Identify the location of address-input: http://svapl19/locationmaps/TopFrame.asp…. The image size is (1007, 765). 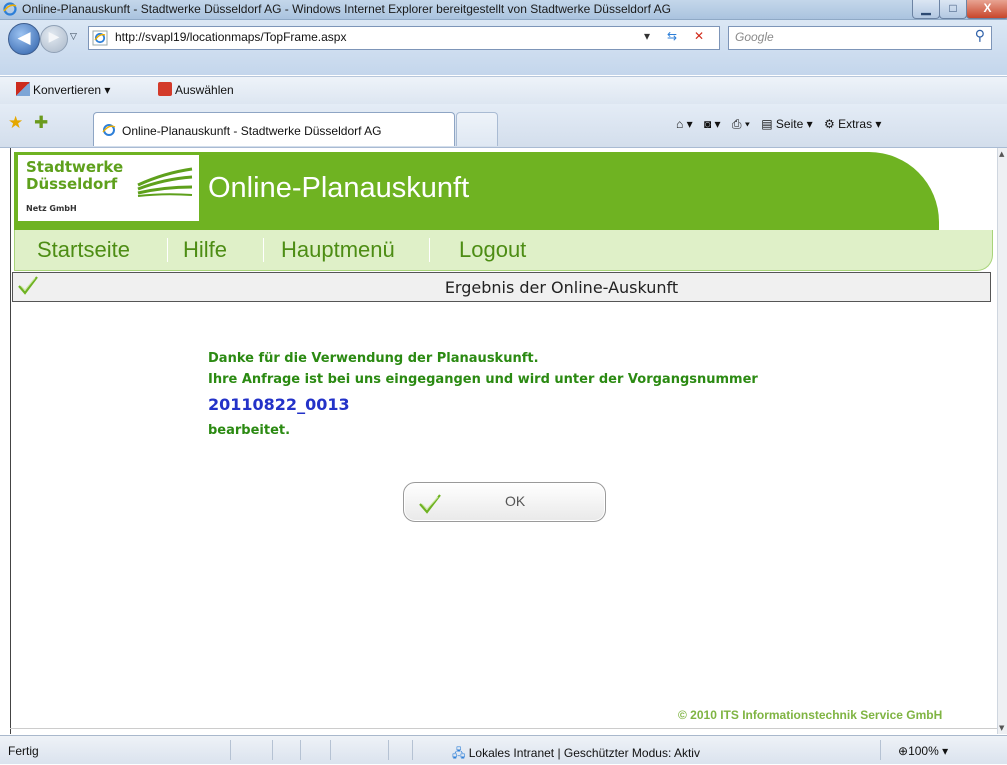
(404, 38).